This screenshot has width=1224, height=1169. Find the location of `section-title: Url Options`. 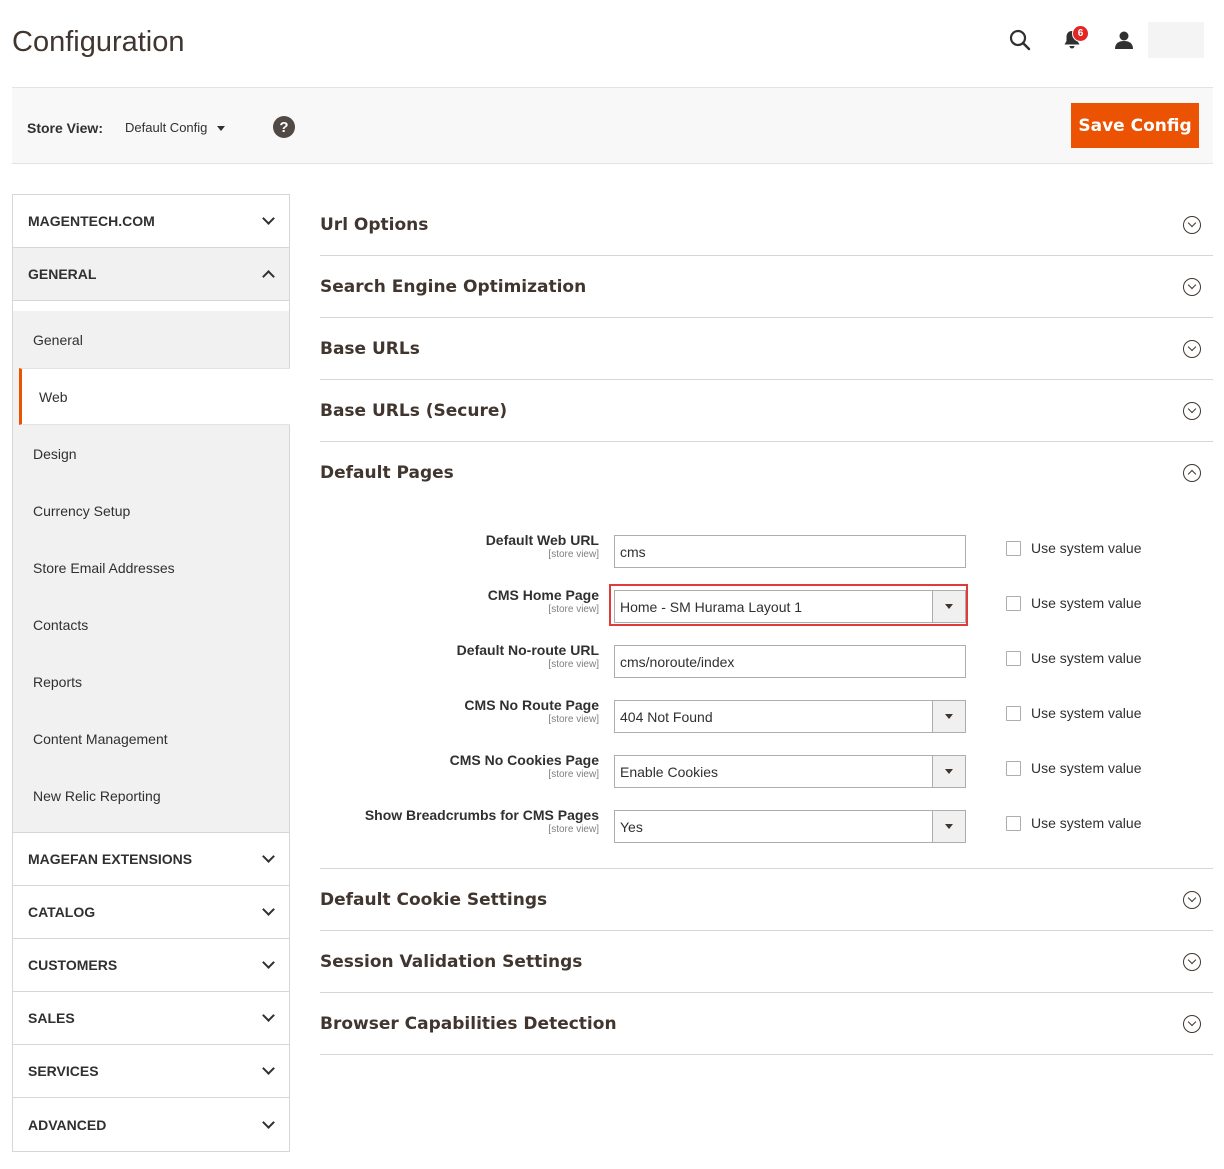

section-title: Url Options is located at coordinates (374, 224).